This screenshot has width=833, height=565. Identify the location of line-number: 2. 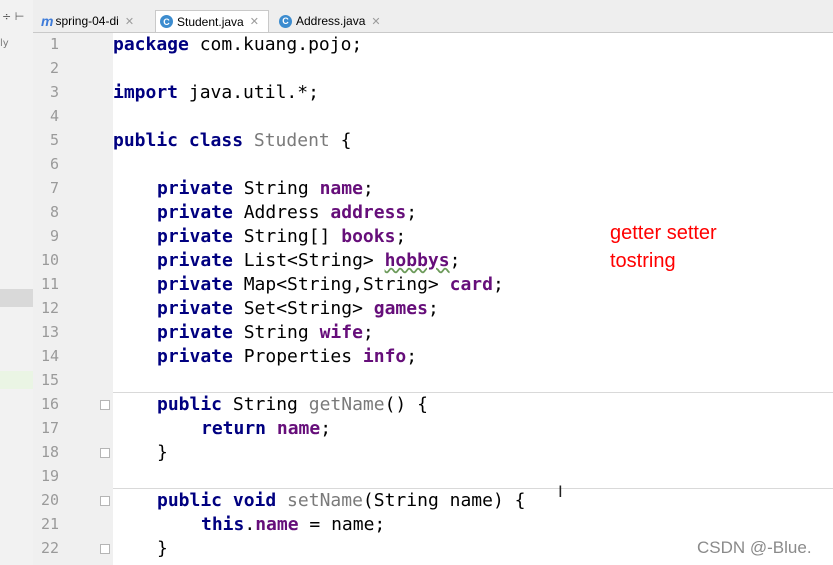
(54, 68).